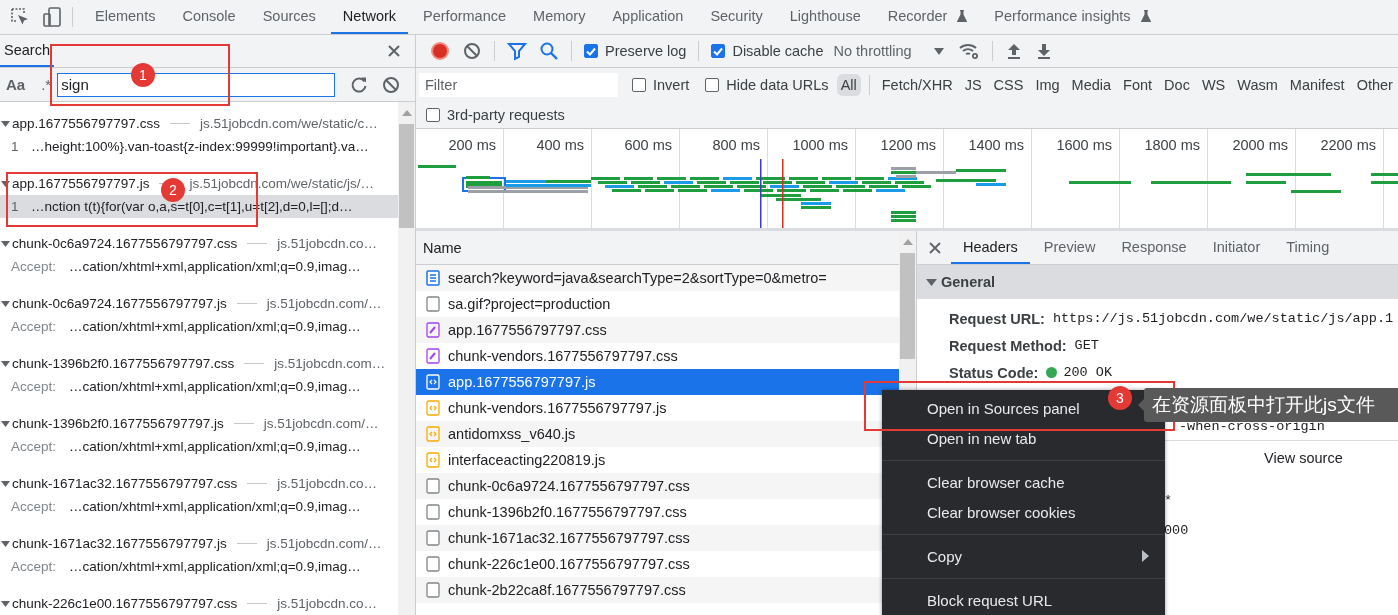 This screenshot has height=615, width=1398. What do you see at coordinates (123, 363) in the screenshot?
I see `file-name: chunk-1396b2f0.1677556797797.css` at bounding box center [123, 363].